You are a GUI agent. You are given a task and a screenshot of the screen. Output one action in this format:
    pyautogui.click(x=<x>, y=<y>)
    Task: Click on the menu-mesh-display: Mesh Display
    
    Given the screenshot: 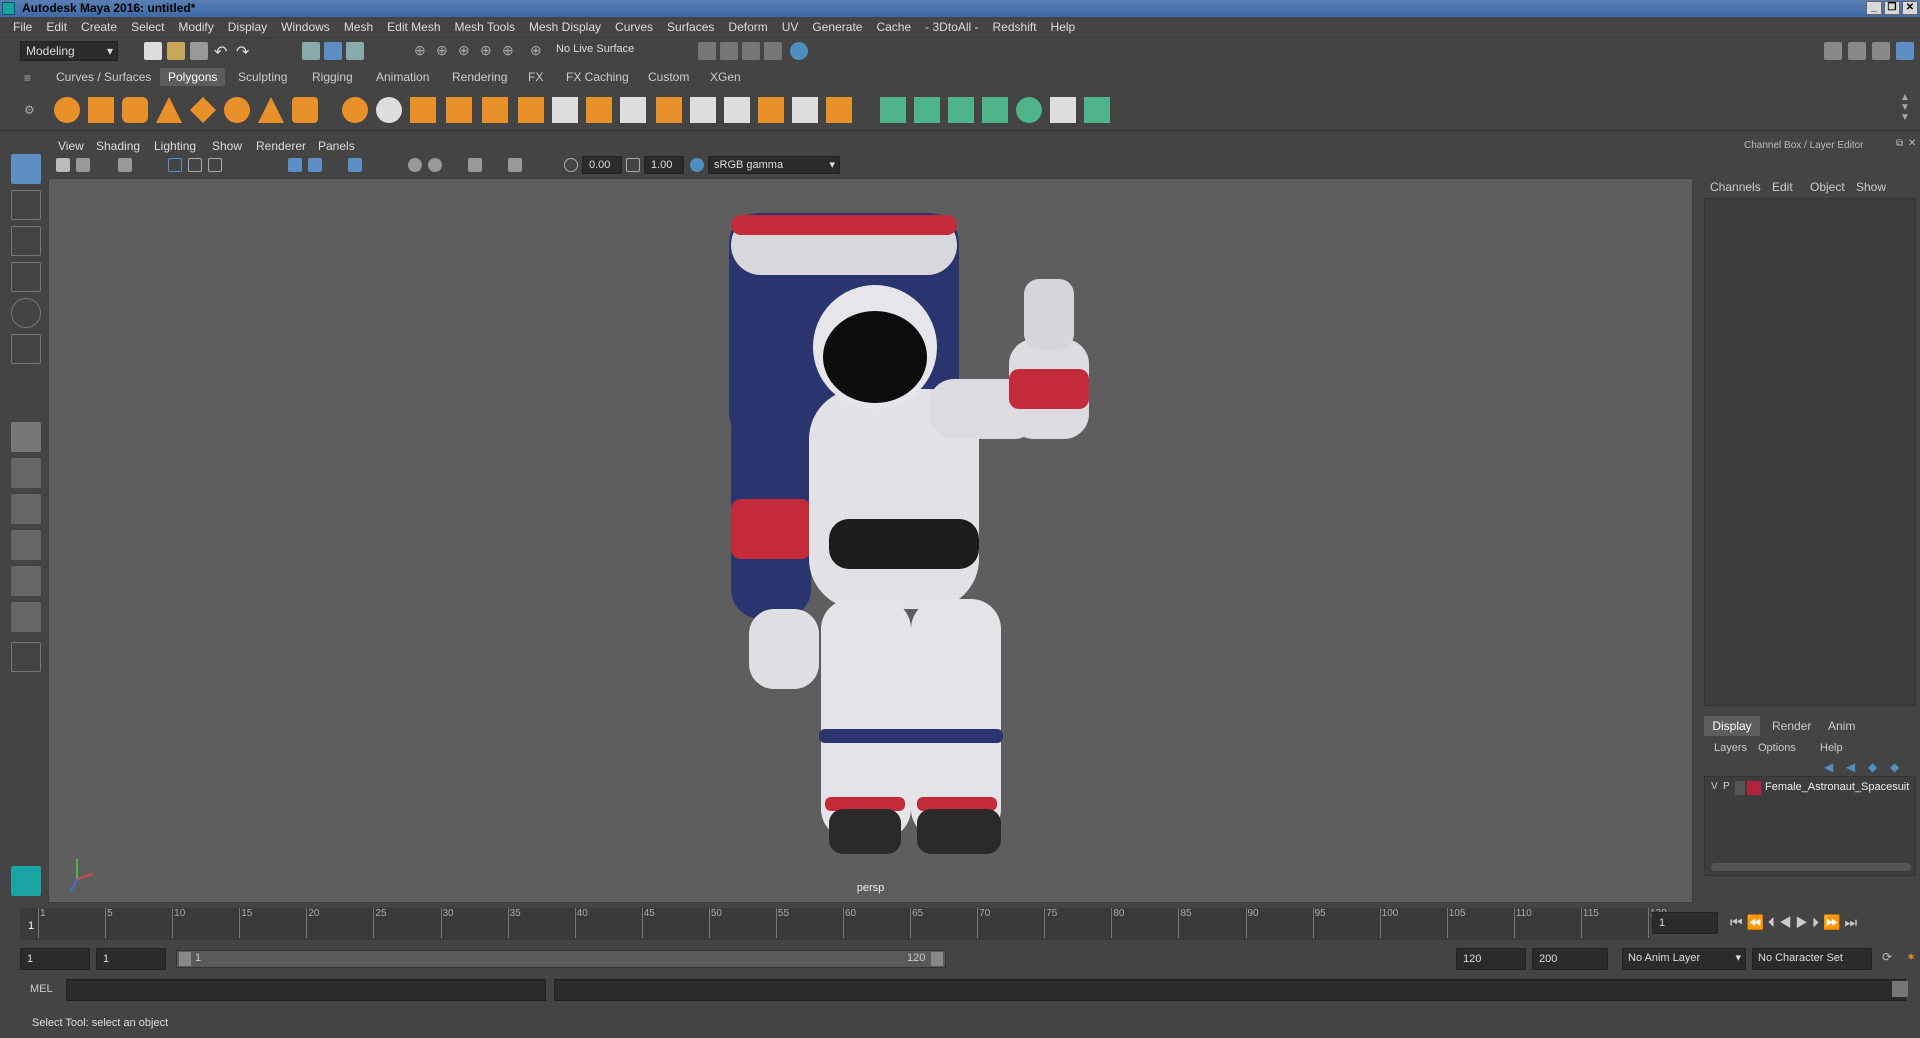 What is the action you would take?
    pyautogui.click(x=565, y=27)
    